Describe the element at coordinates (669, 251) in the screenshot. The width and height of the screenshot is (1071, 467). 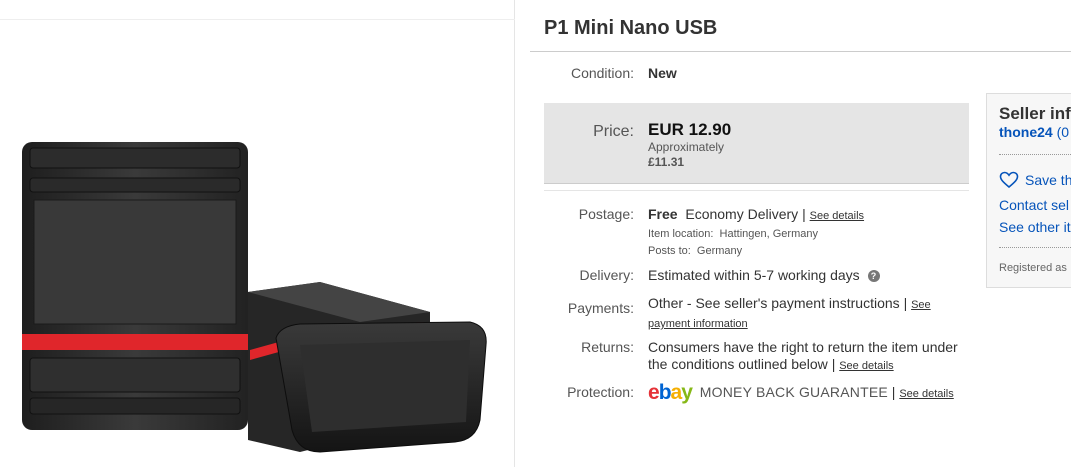
I see `posts-to-label: Posts to:` at that location.